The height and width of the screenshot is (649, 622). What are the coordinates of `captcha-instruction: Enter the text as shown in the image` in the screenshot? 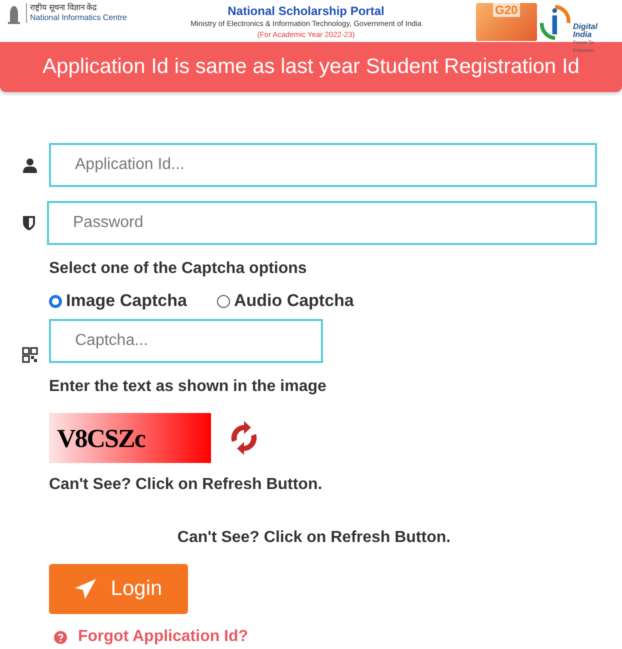 It's located at (188, 387).